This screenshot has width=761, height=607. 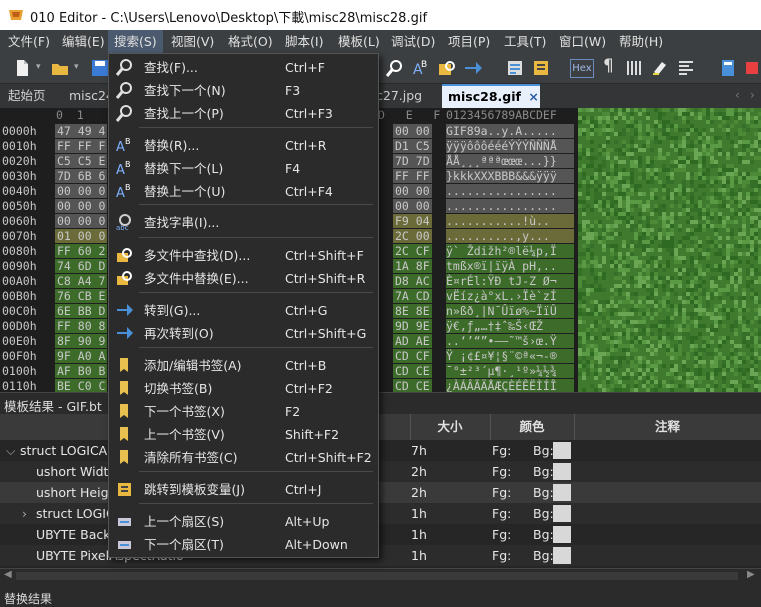 I want to click on columns-icon, so click(x=634, y=68).